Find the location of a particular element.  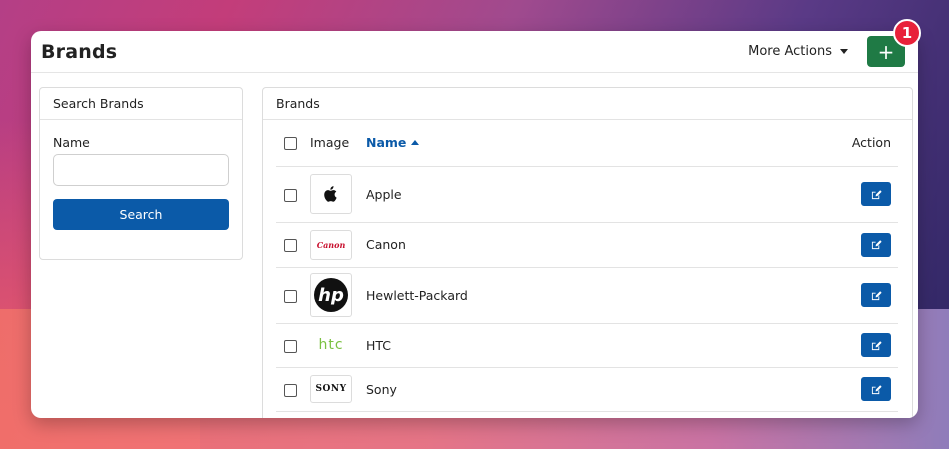

hp-logo-icon: hp is located at coordinates (331, 295).